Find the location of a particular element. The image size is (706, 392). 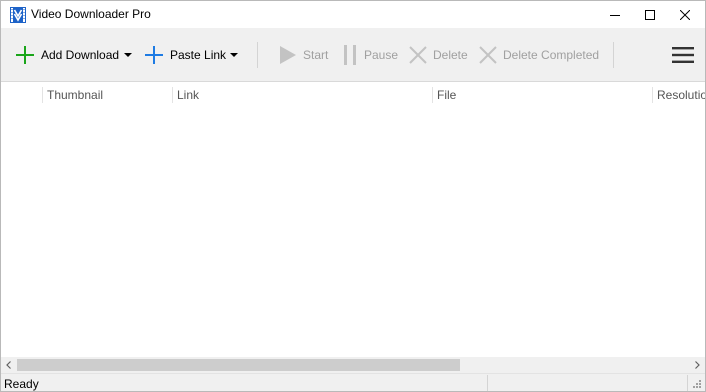

scroll-right-button is located at coordinates (697, 365).